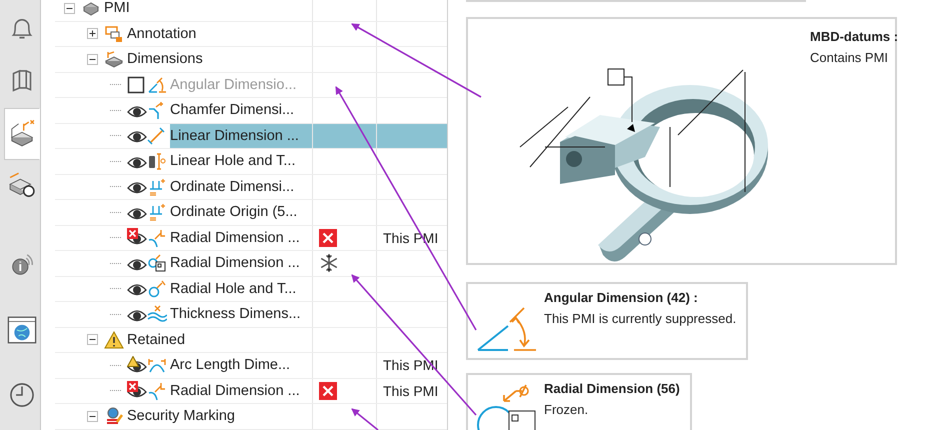 This screenshot has width=936, height=430. I want to click on plus-icon, so click(92, 33).